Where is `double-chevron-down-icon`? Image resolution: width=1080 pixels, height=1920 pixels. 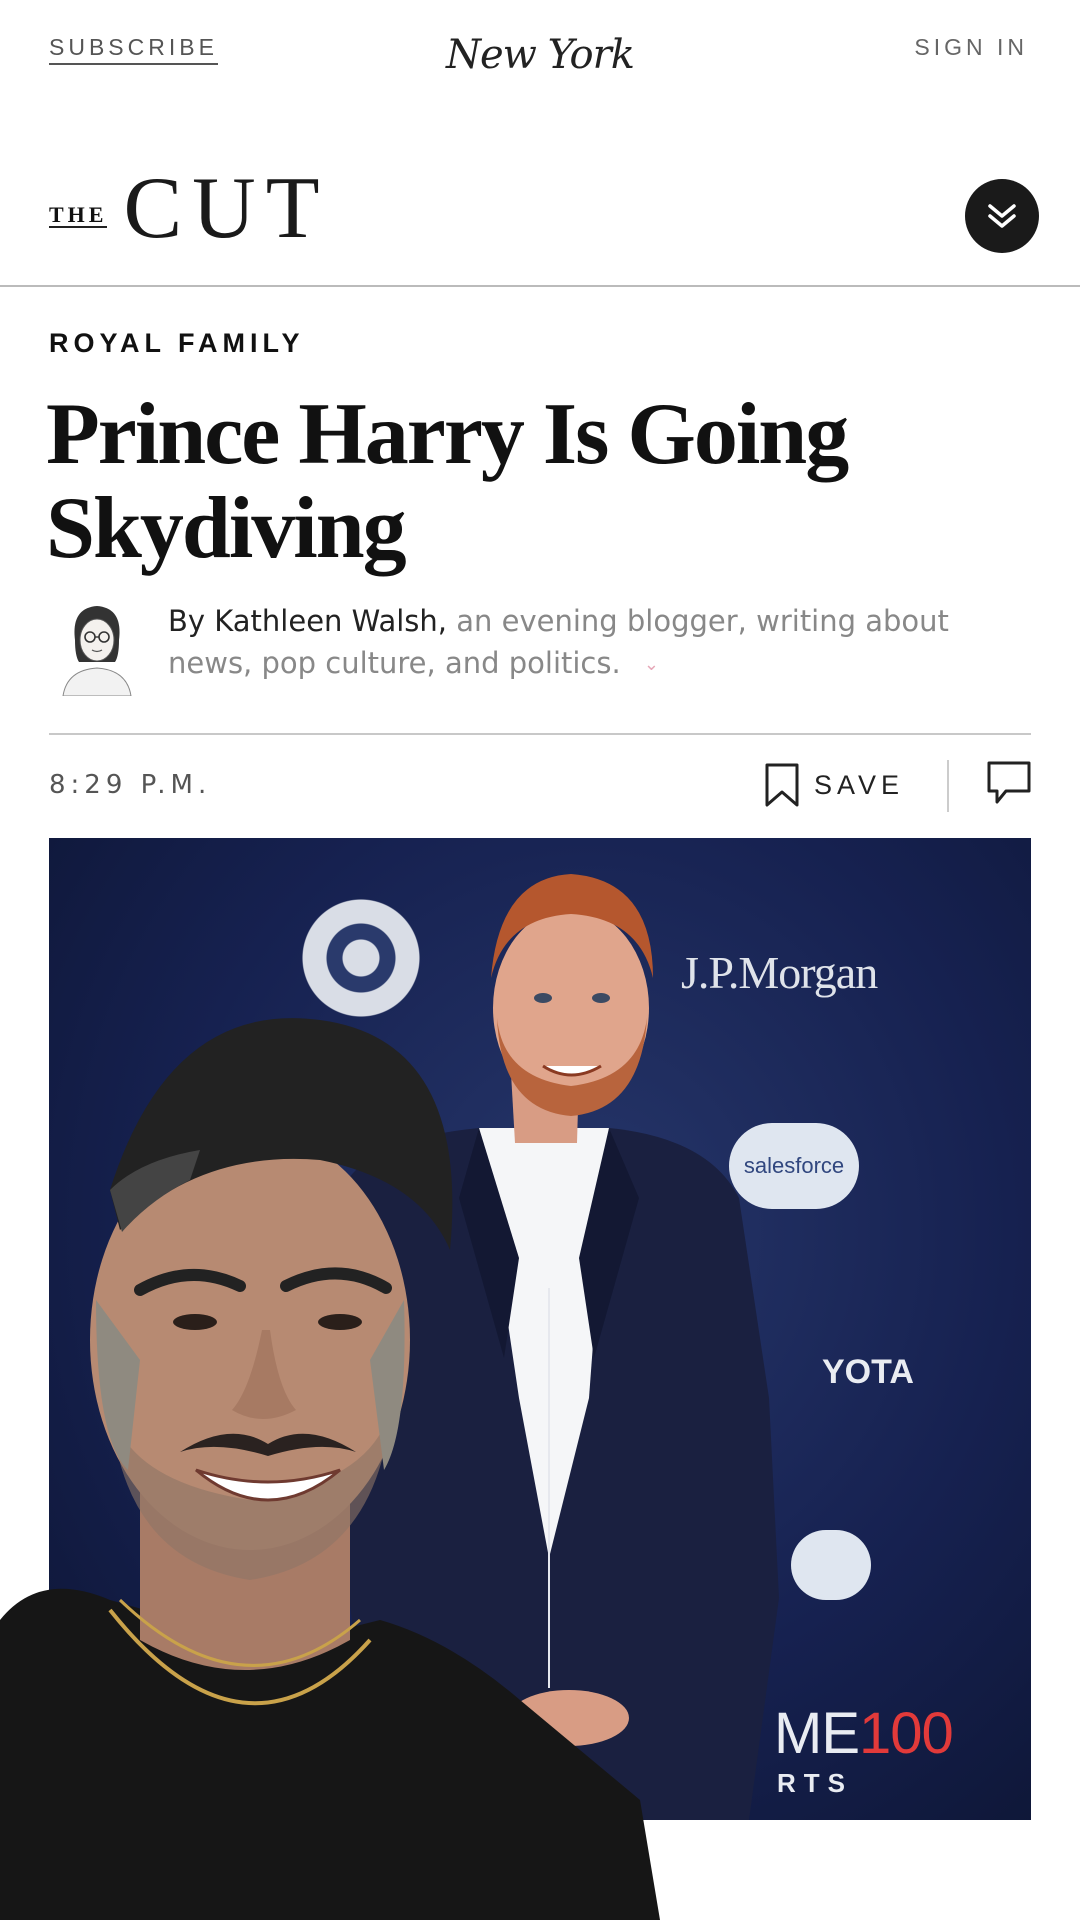 double-chevron-down-icon is located at coordinates (1002, 216).